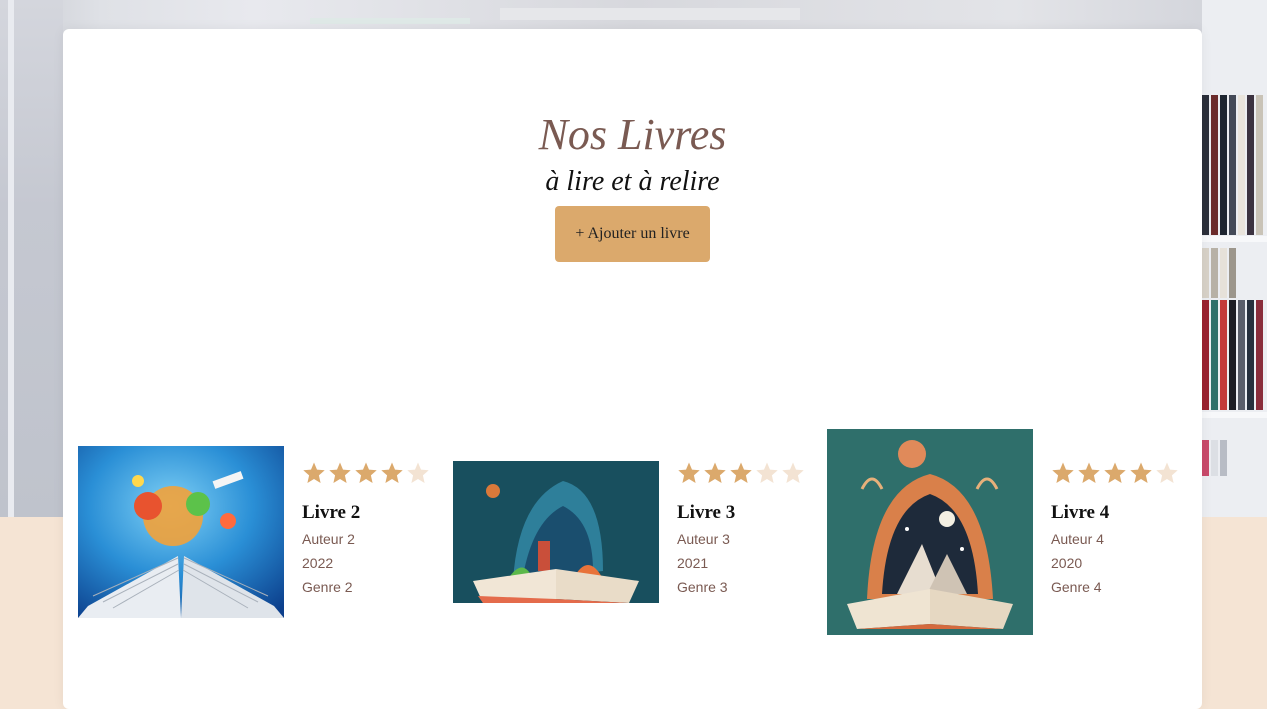  Describe the element at coordinates (1076, 587) in the screenshot. I see `book-genre: Genre 4` at that location.